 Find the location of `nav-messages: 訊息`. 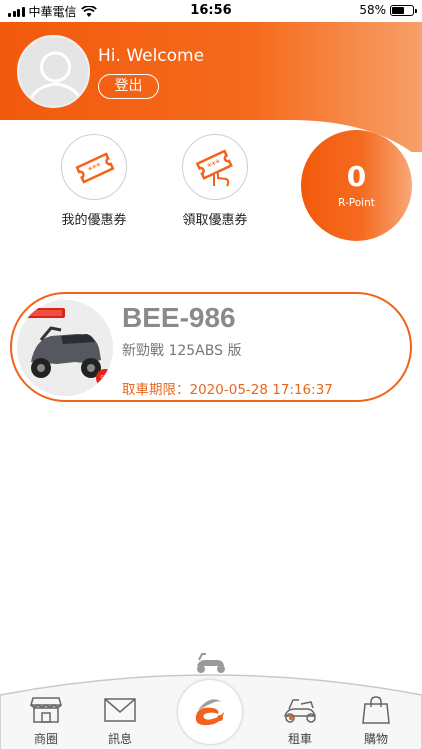

nav-messages: 訊息 is located at coordinates (120, 721).